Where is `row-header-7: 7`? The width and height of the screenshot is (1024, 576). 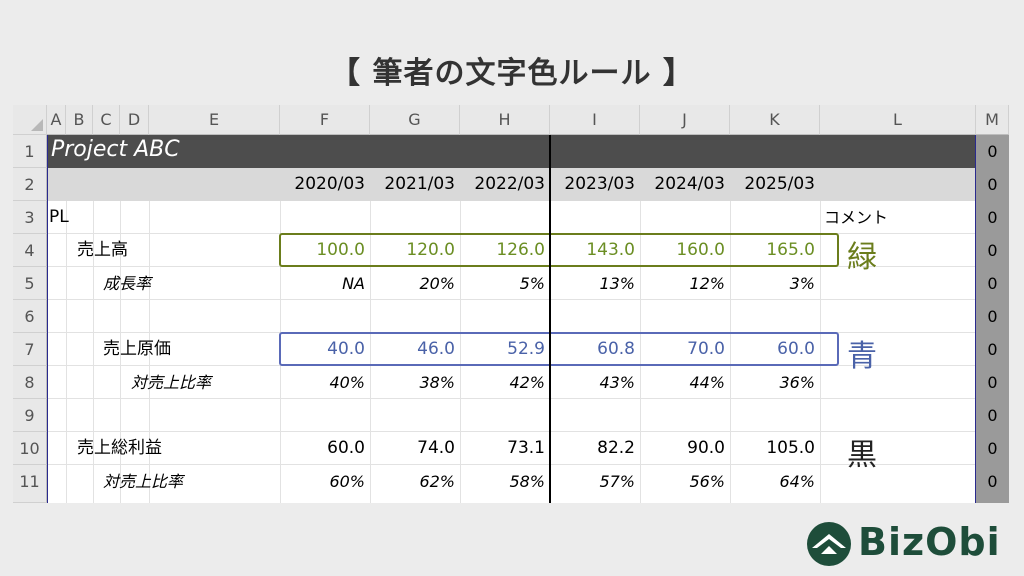 row-header-7: 7 is located at coordinates (30, 349).